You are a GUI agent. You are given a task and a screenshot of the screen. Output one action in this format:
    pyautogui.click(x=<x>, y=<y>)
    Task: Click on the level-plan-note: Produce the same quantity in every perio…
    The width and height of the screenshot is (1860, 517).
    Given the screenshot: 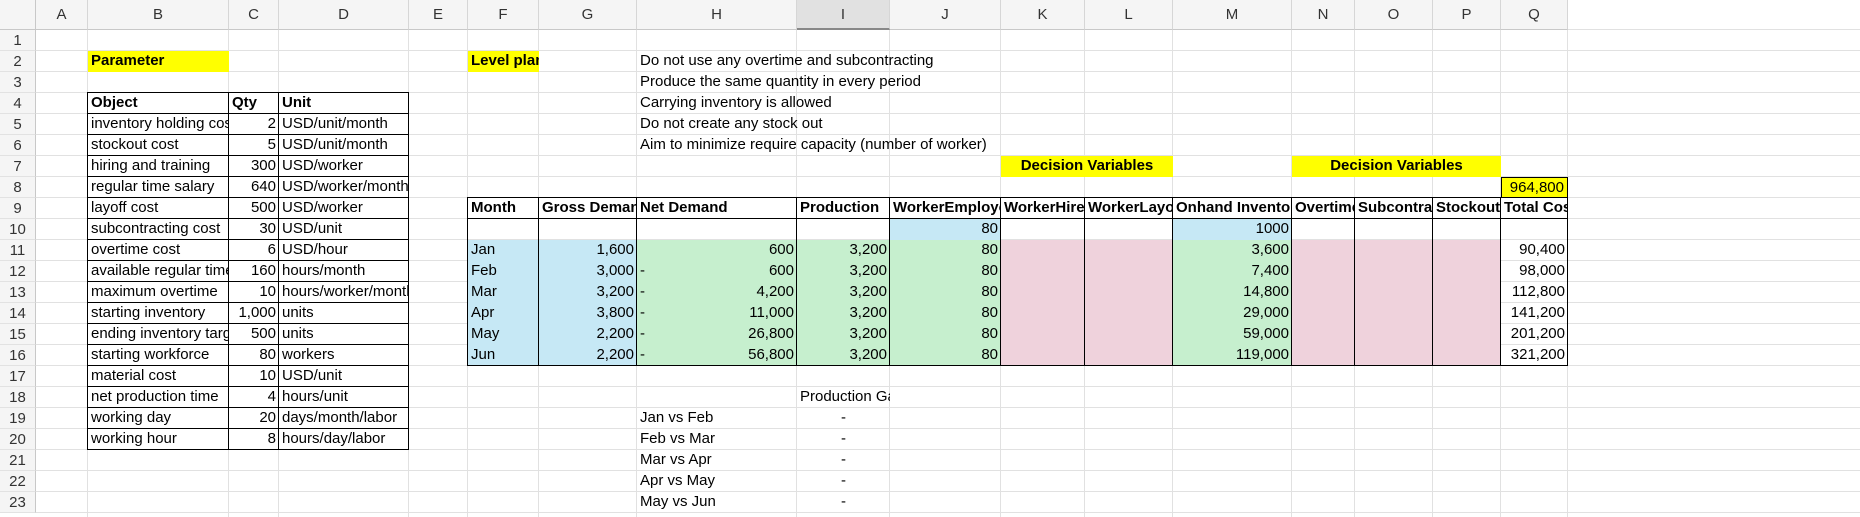 What is the action you would take?
    pyautogui.click(x=819, y=82)
    